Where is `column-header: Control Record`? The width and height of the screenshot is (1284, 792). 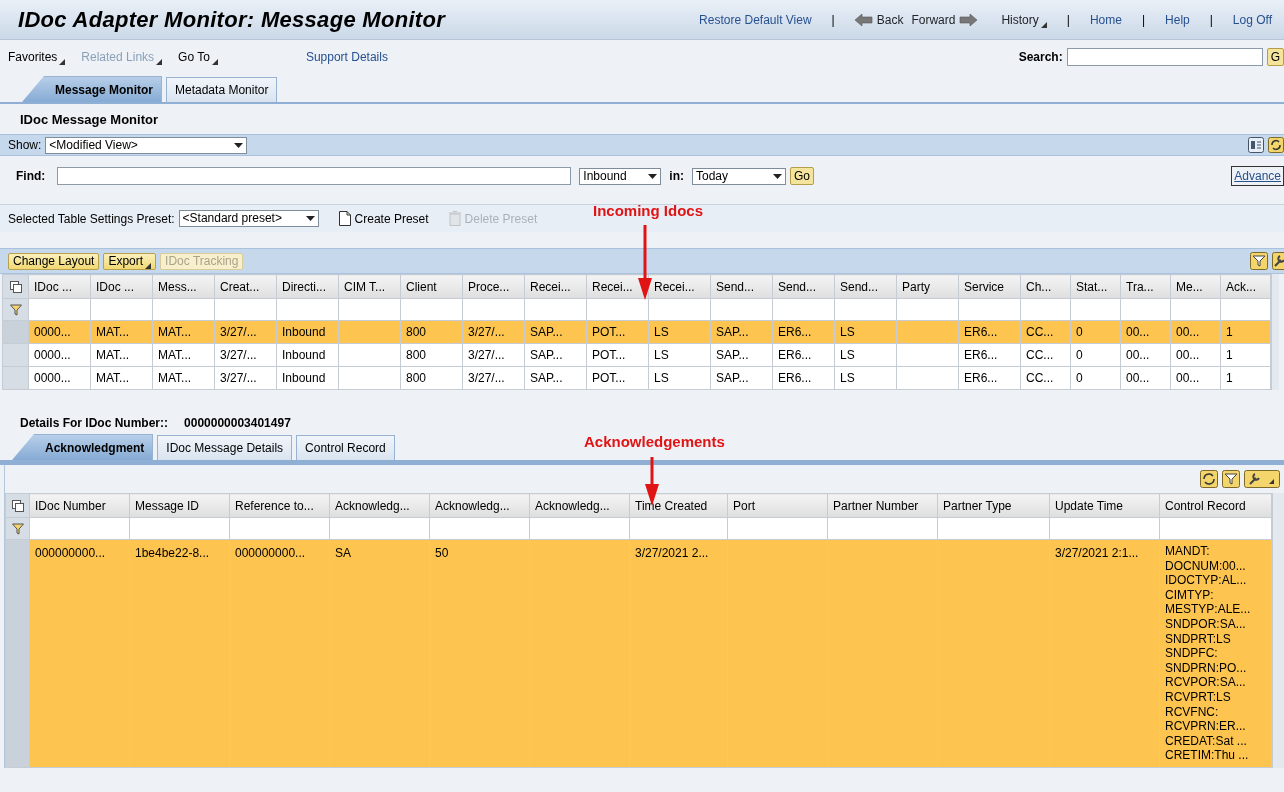
column-header: Control Record is located at coordinates (1215, 505).